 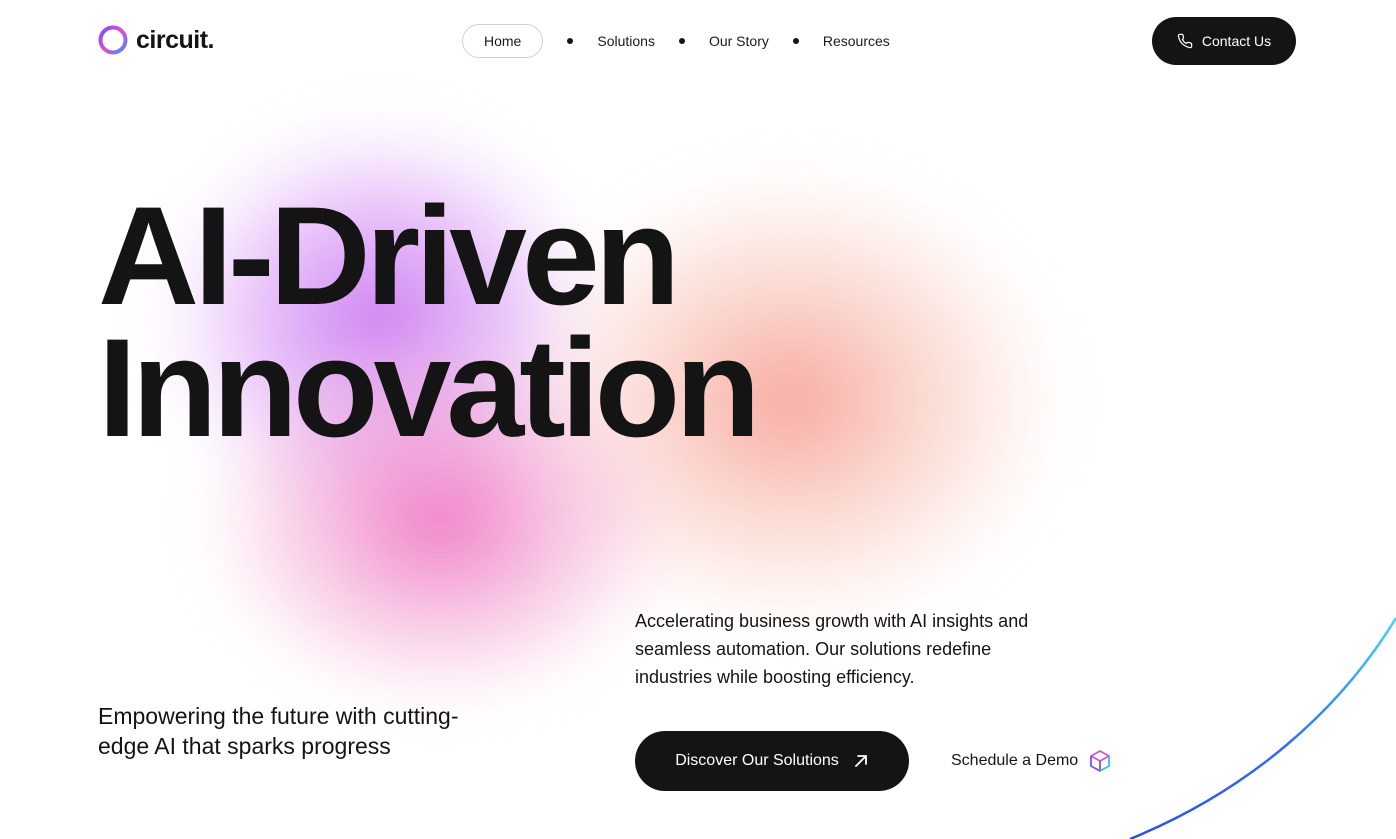 What do you see at coordinates (1262, 728) in the screenshot?
I see `decorative-curve` at bounding box center [1262, 728].